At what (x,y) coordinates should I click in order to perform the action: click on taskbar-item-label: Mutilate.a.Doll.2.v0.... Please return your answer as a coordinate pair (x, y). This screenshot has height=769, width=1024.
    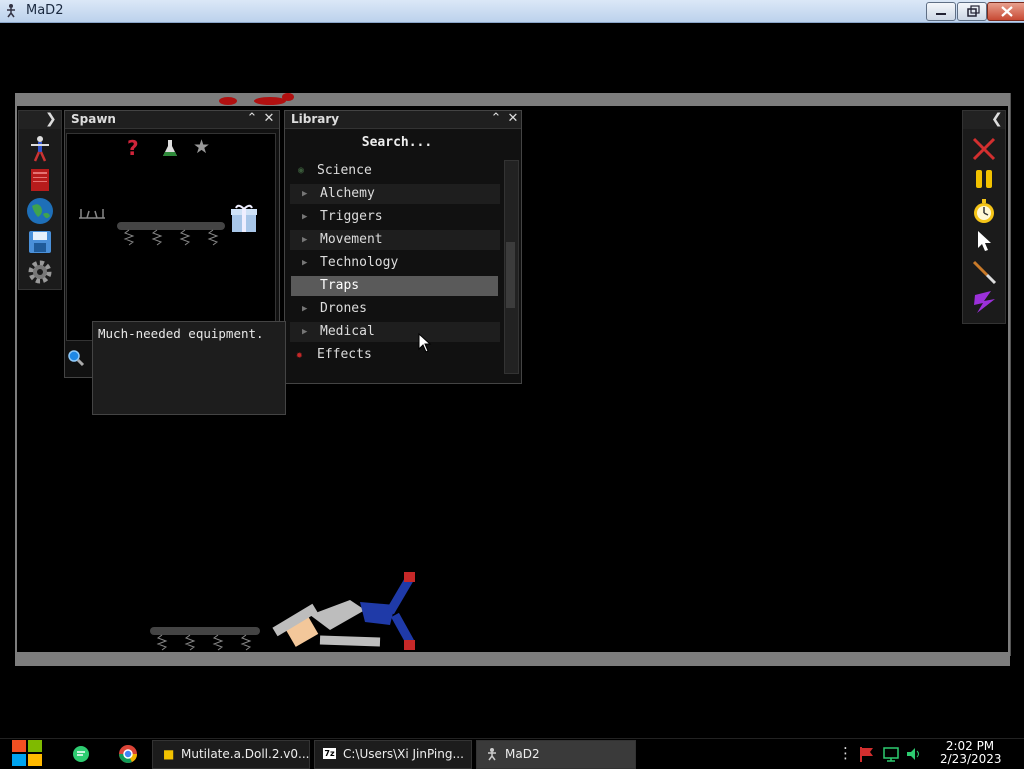
    Looking at the image, I should click on (245, 754).